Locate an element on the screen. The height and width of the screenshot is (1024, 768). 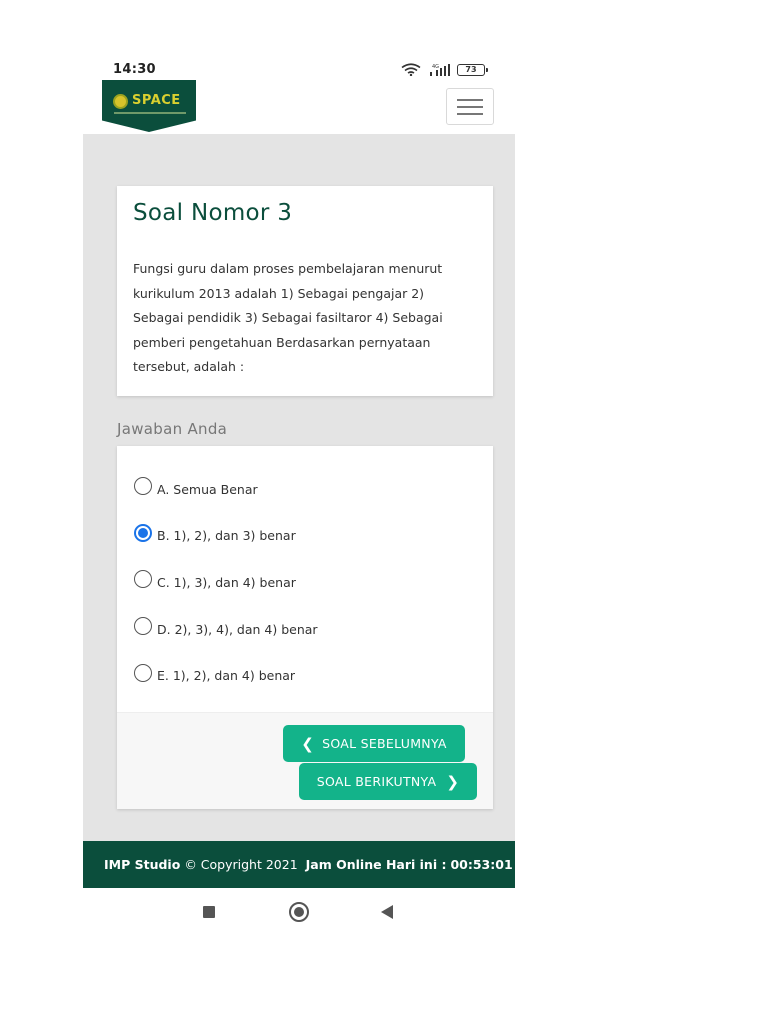
wifi-icon is located at coordinates (411, 69).